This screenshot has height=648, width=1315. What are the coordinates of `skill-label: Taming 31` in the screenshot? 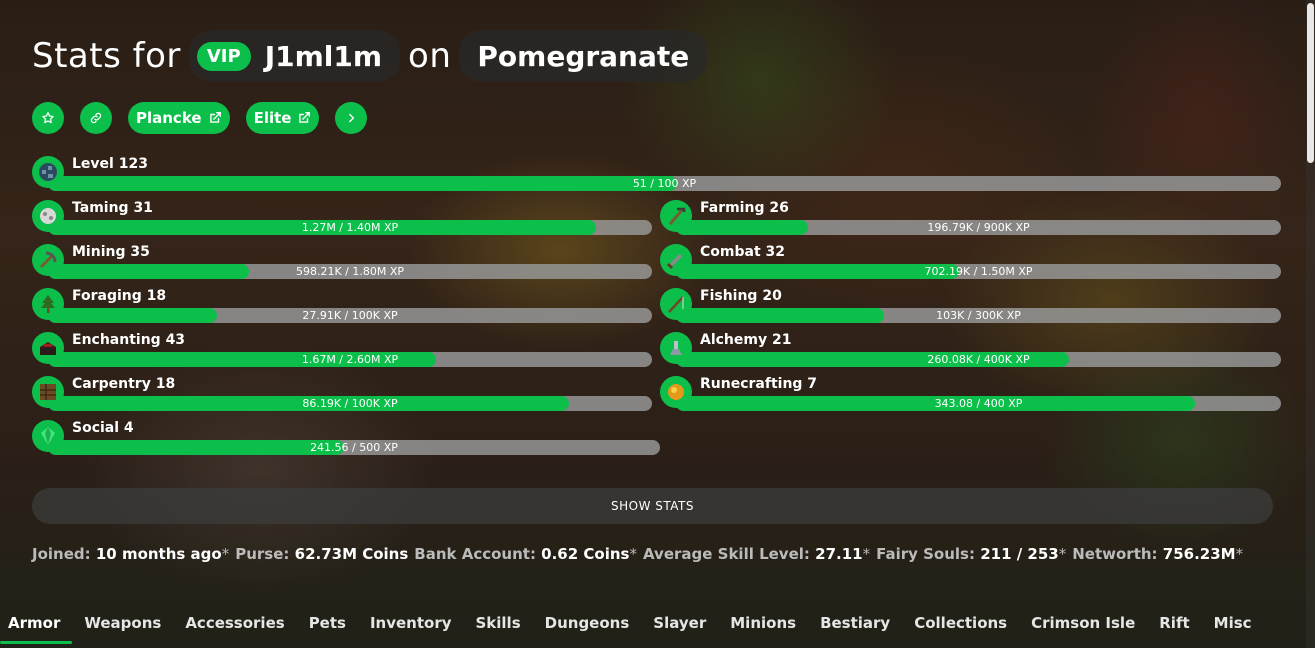 It's located at (112, 208).